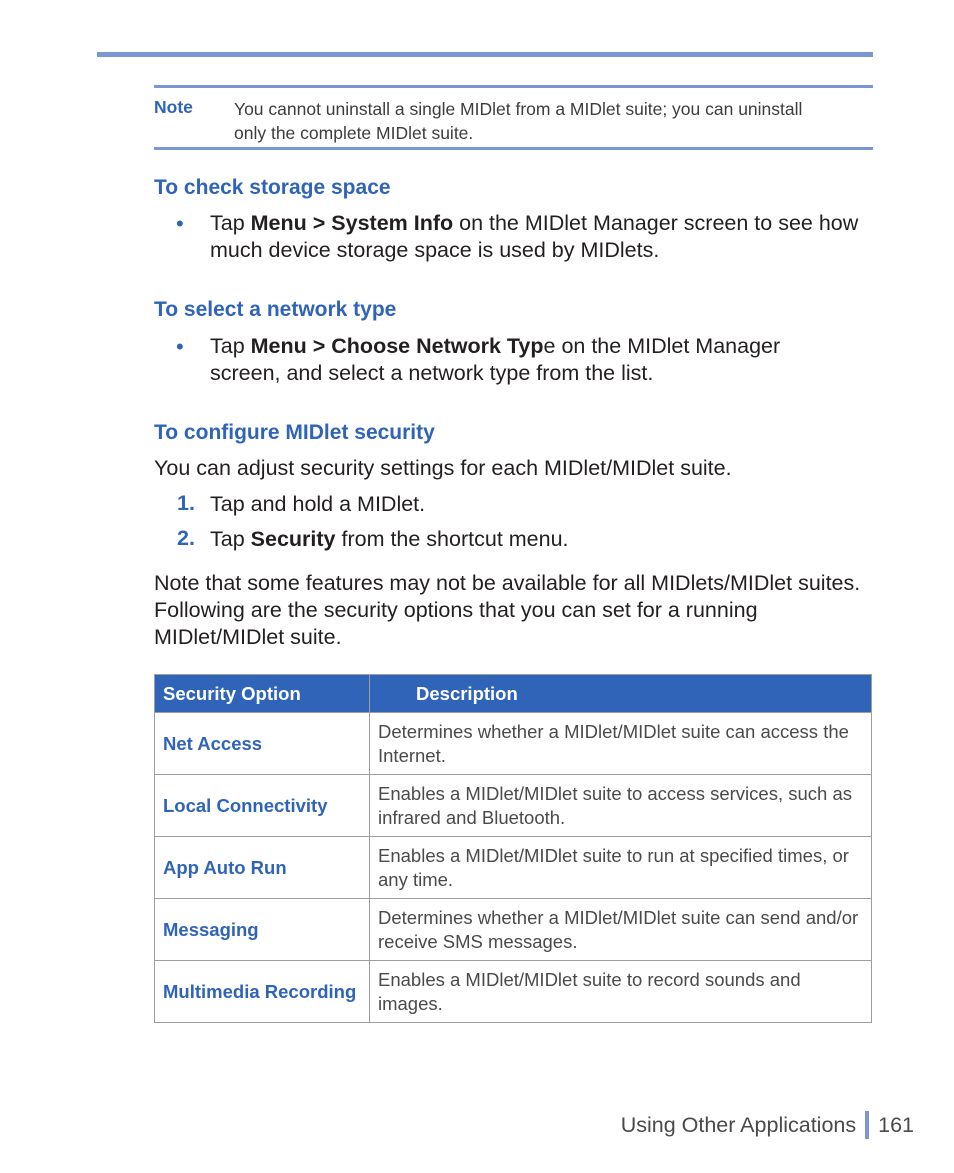  I want to click on step-text: Tap and hold a MIDlet., so click(530, 504).